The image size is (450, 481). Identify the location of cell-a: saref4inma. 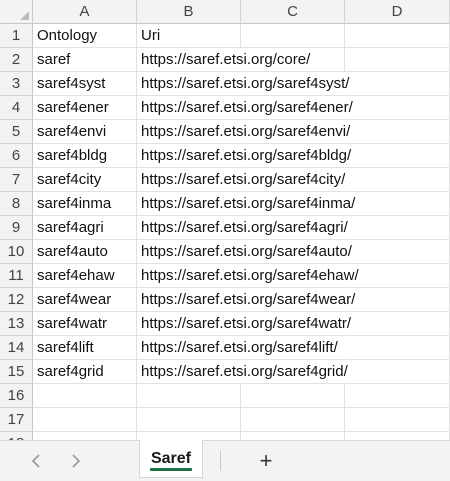
(85, 204).